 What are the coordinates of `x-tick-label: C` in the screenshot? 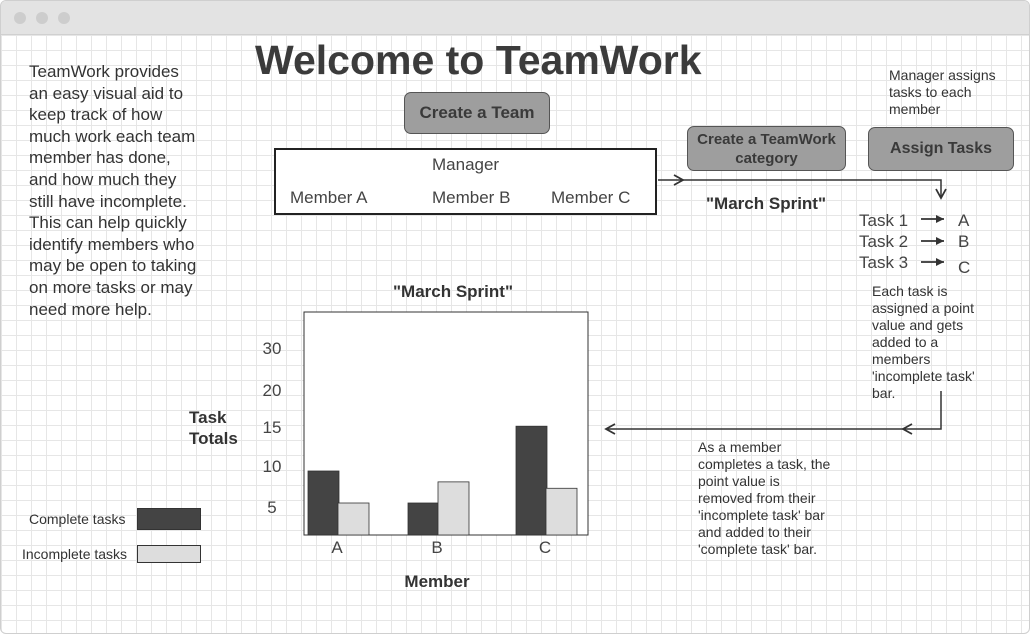 It's located at (545, 547).